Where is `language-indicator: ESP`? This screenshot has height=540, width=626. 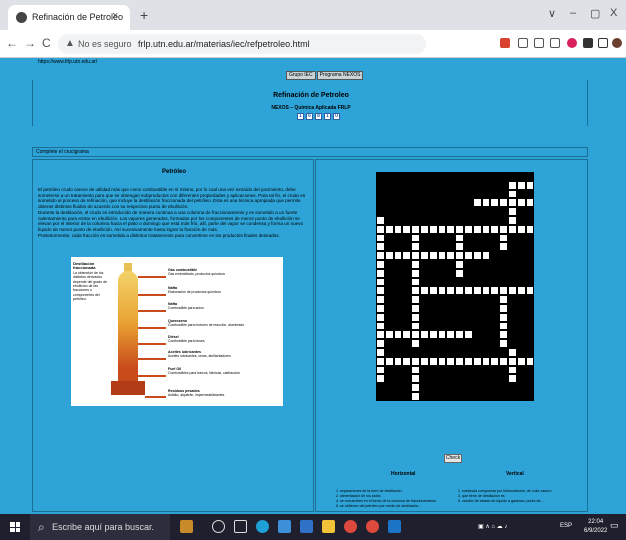
language-indicator: ESP is located at coordinates (566, 526).